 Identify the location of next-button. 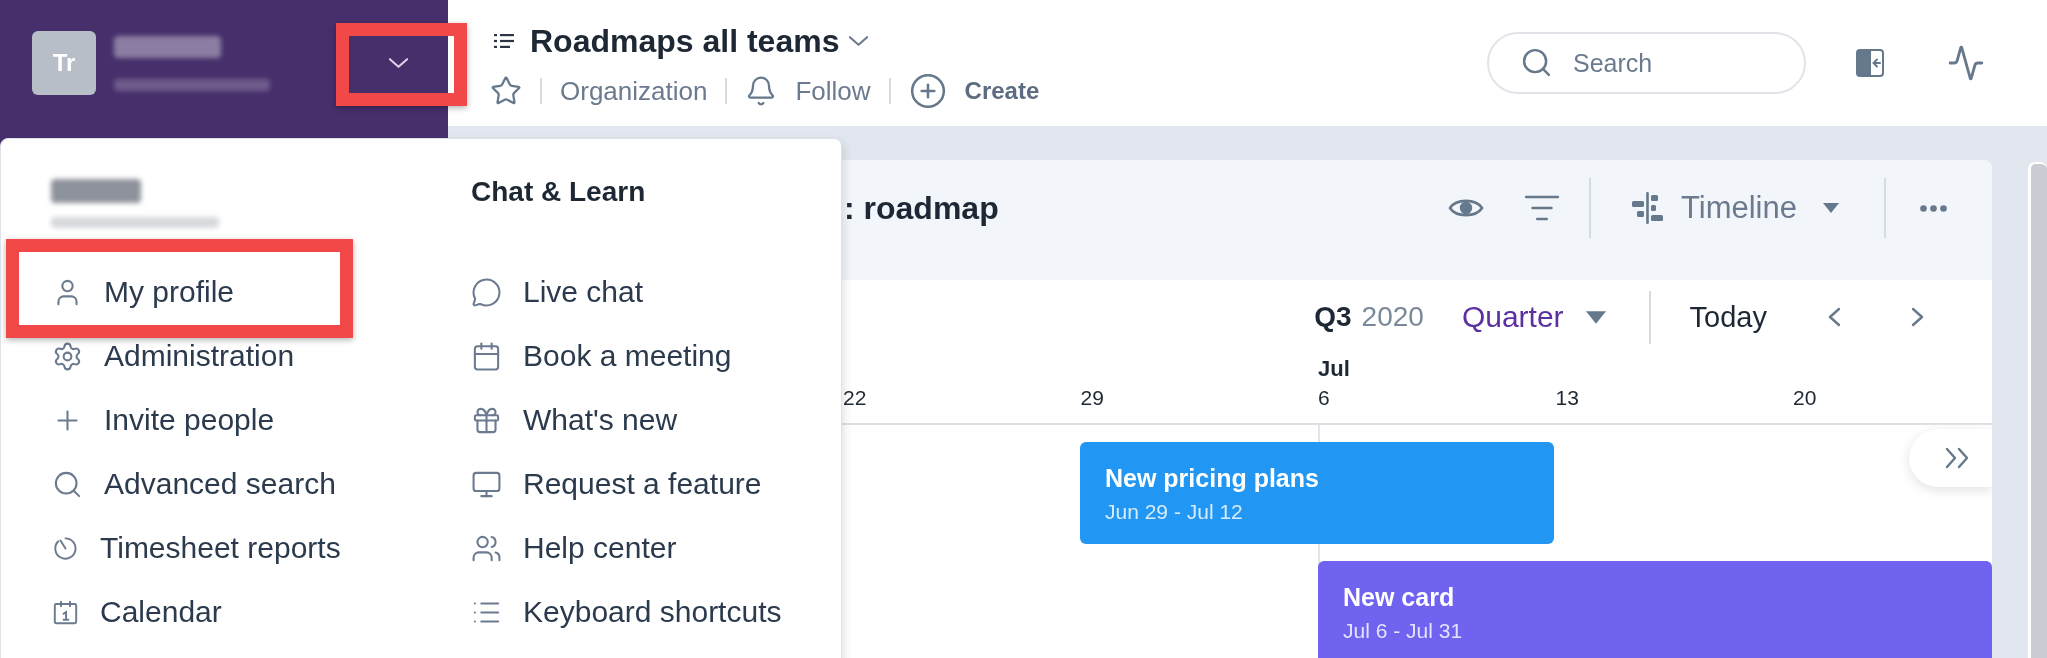
(1917, 317).